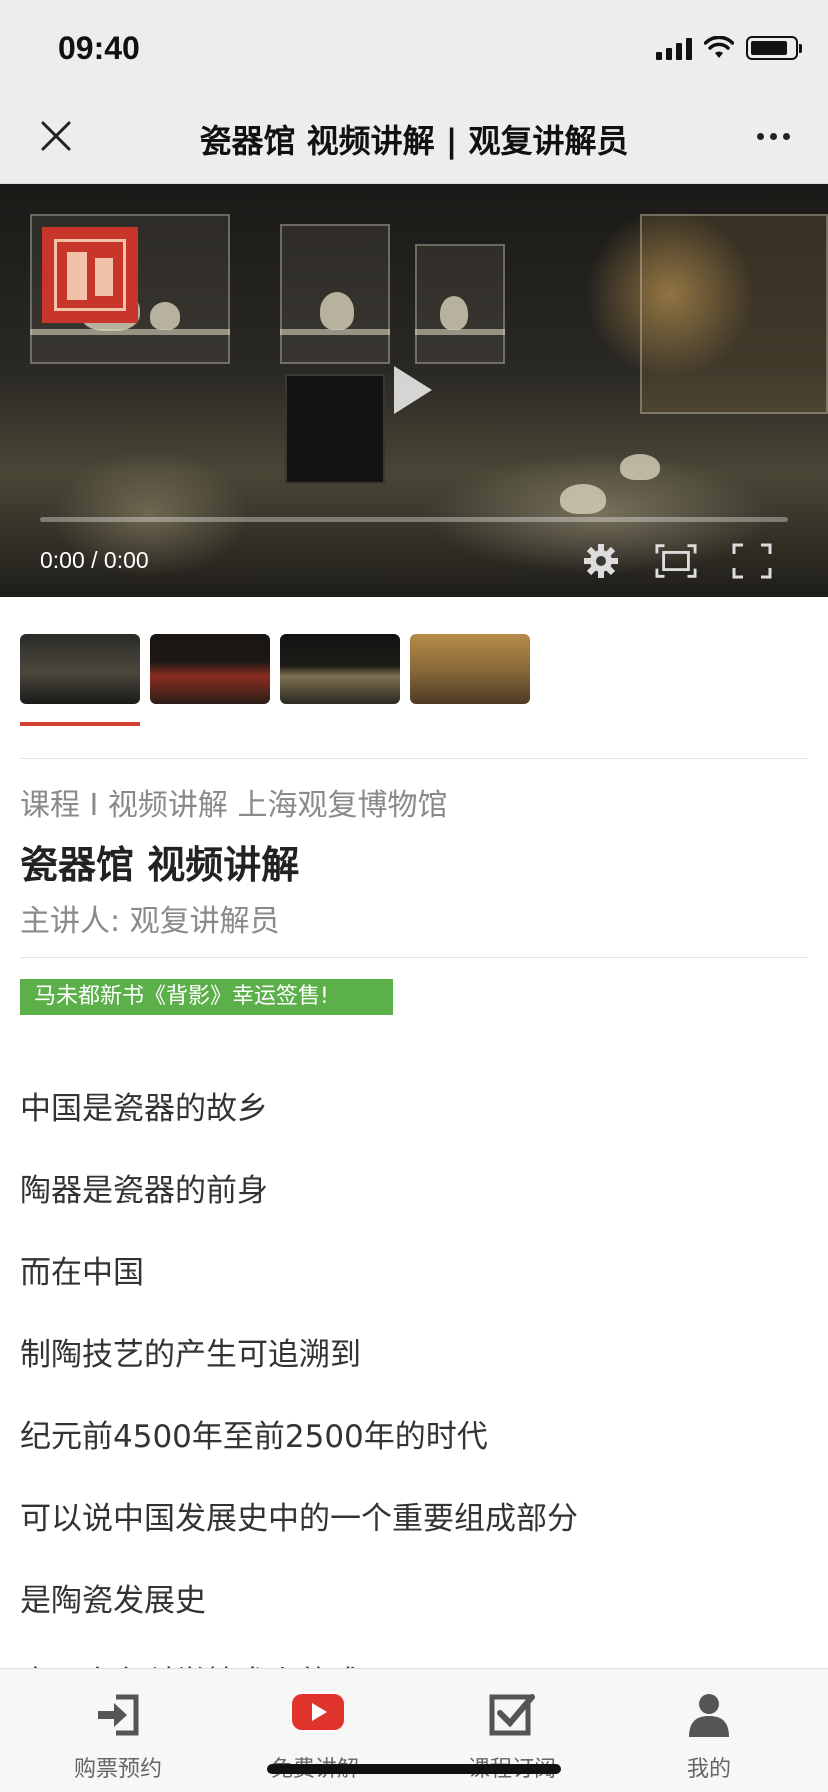 This screenshot has width=828, height=1792. What do you see at coordinates (512, 1715) in the screenshot?
I see `checkbox-icon` at bounding box center [512, 1715].